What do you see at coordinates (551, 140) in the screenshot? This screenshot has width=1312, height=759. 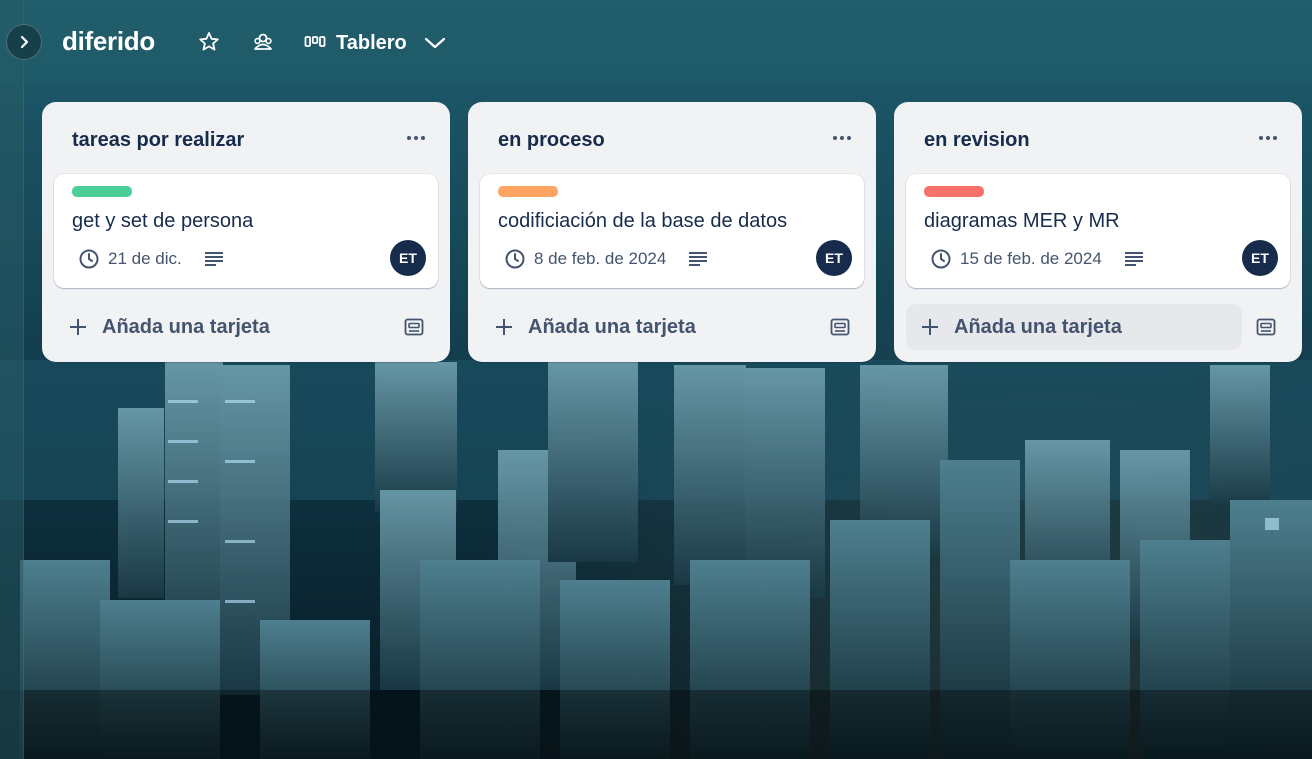 I see `list-title: en proceso` at bounding box center [551, 140].